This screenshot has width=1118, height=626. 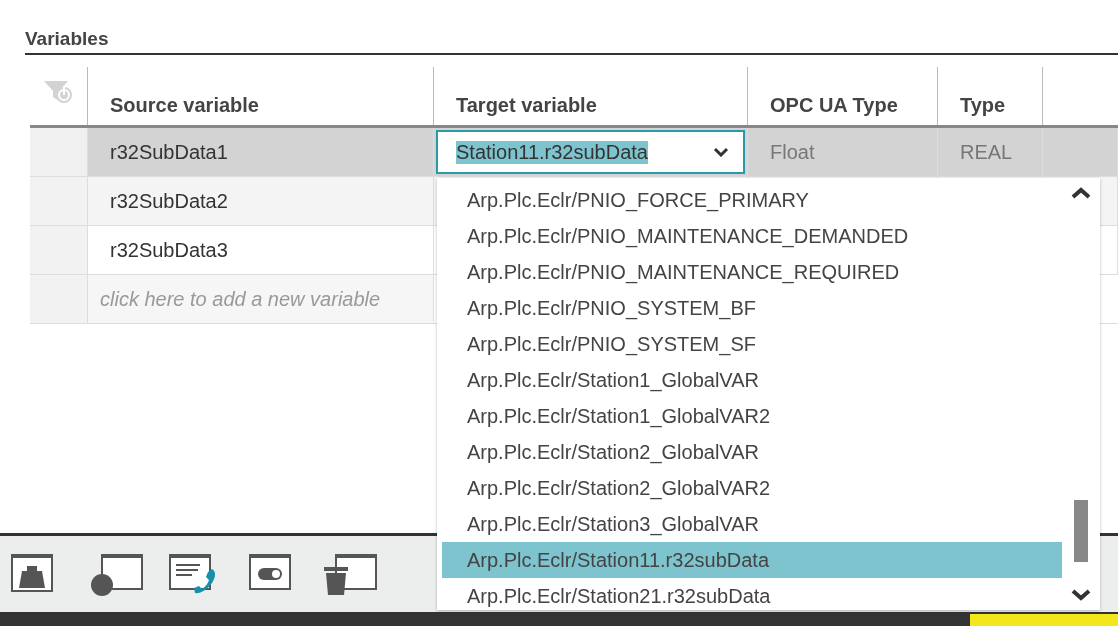 What do you see at coordinates (752, 596) in the screenshot?
I see `dropdown-option: Arp.Plc.Eclr/Station21.r32subData` at bounding box center [752, 596].